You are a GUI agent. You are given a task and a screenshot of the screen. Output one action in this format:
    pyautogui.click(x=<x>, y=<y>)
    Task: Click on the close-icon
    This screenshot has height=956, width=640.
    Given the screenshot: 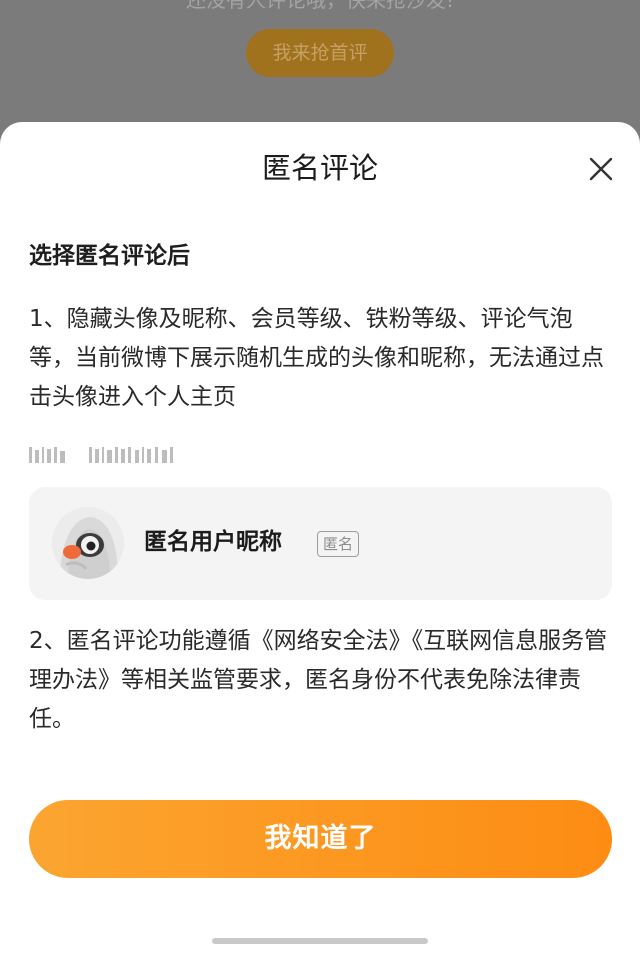 What is the action you would take?
    pyautogui.click(x=601, y=169)
    